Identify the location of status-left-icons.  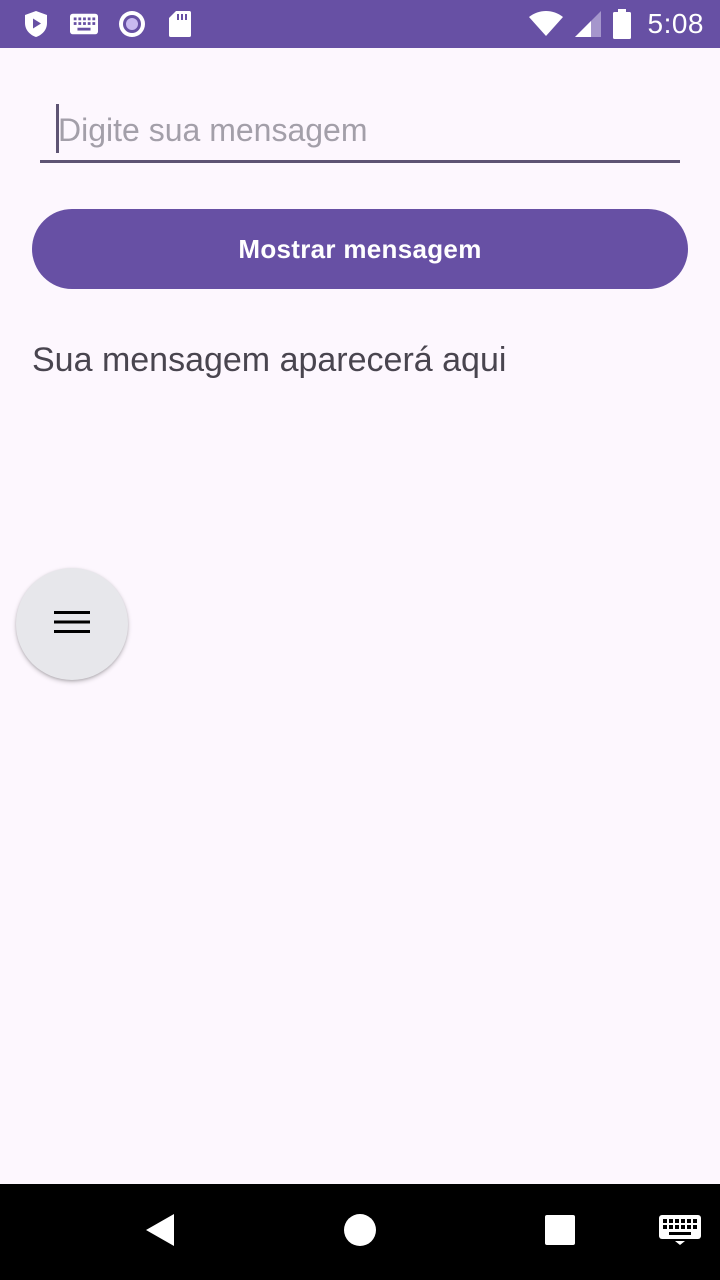
(108, 24).